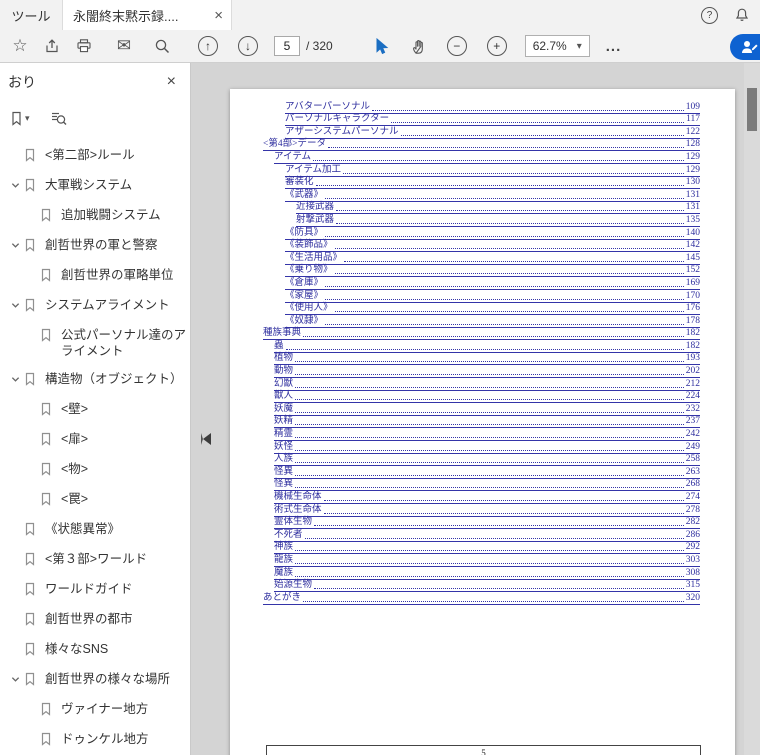  What do you see at coordinates (492, 283) in the screenshot?
I see `toc-entry: 《倉庫》 169` at bounding box center [492, 283].